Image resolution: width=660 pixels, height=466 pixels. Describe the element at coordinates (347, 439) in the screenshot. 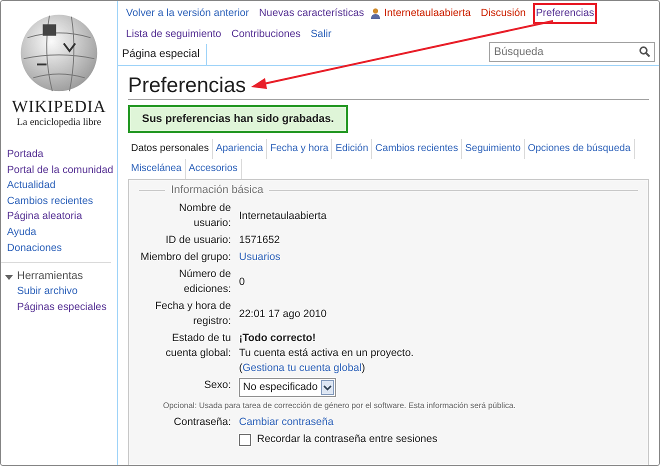

I see `checkbox-label: Recordar la contraseña entre sesiones` at that location.